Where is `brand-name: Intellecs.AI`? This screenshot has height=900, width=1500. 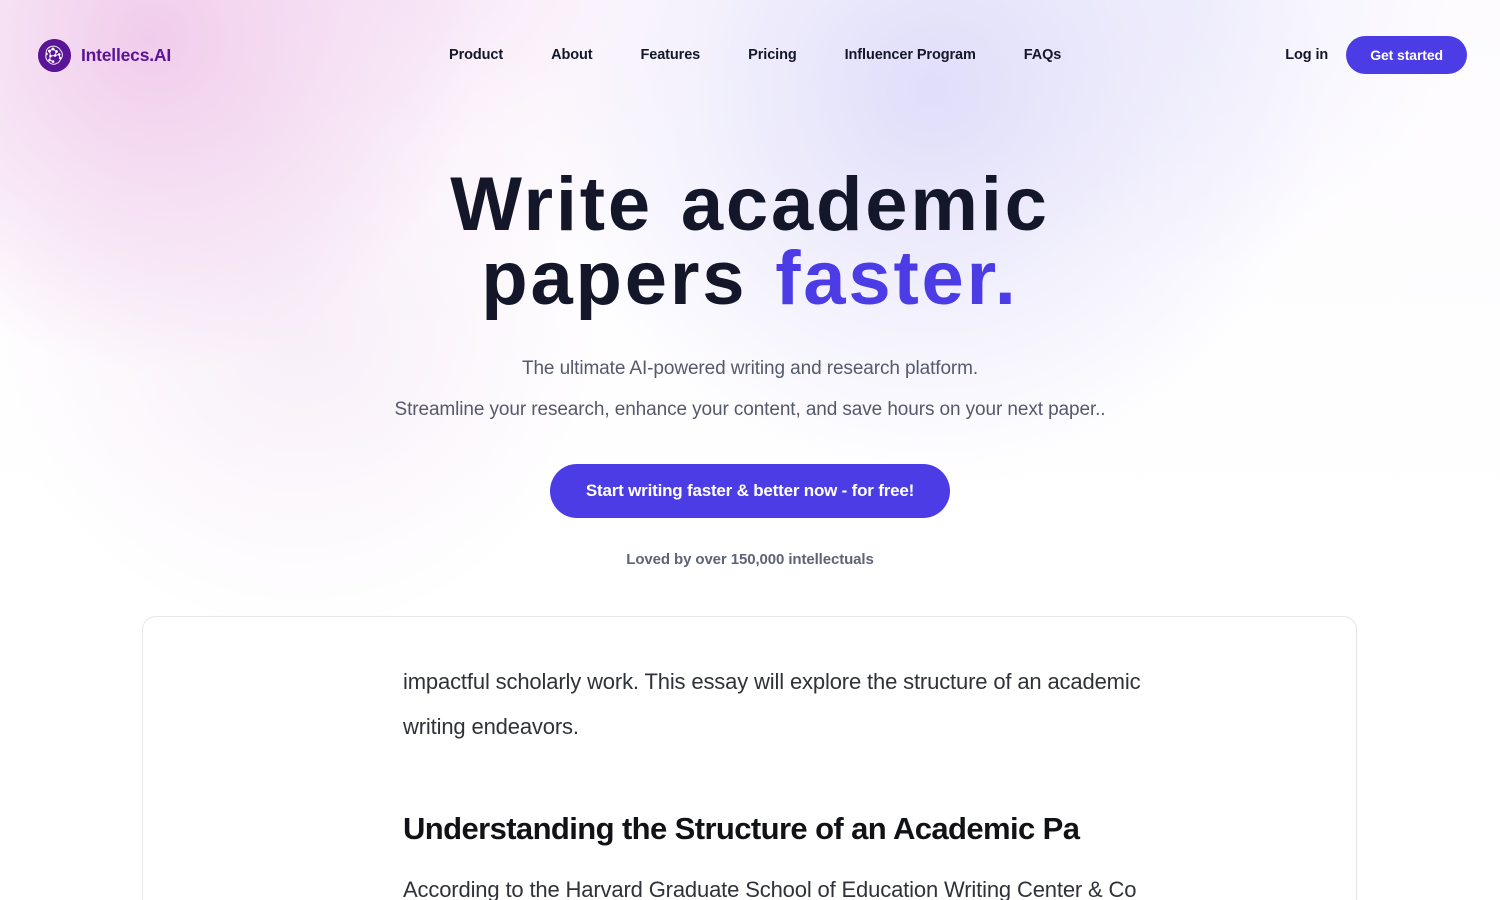 brand-name: Intellecs.AI is located at coordinates (126, 54).